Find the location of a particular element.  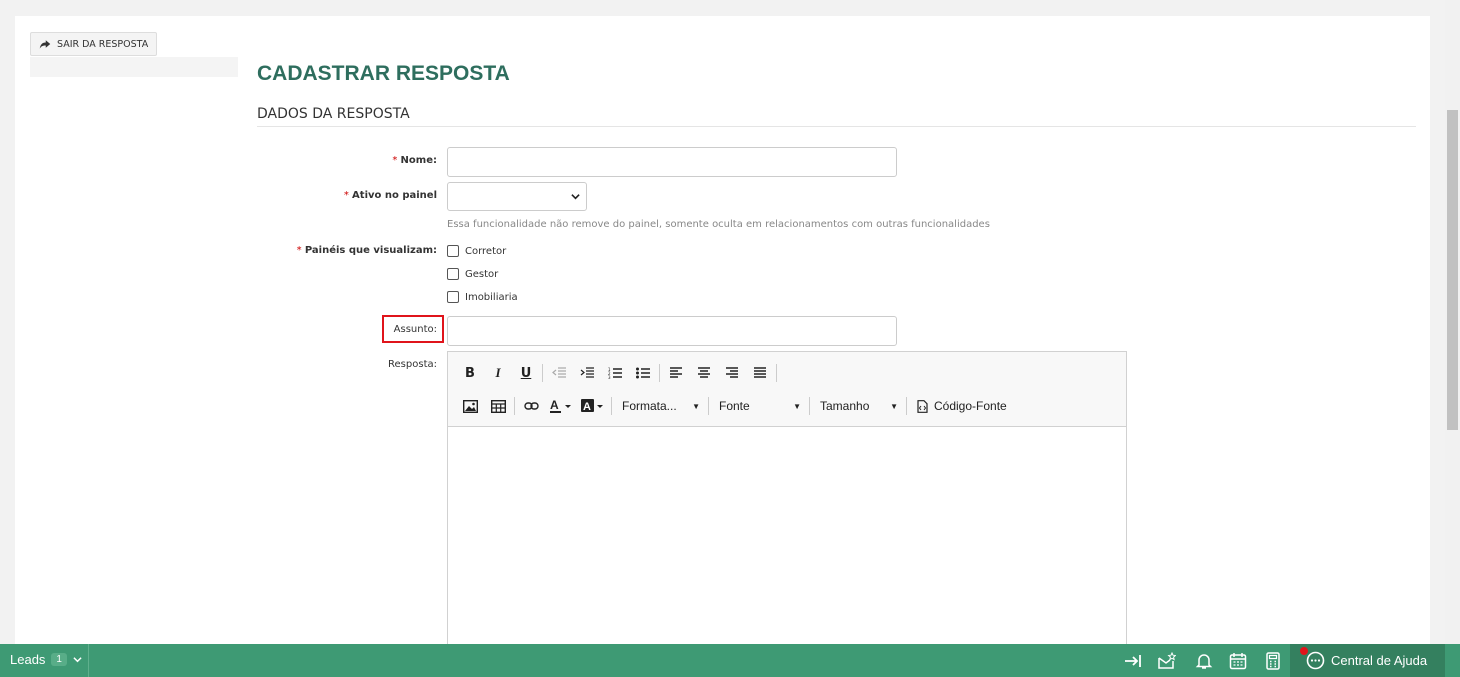

section-divider is located at coordinates (836, 126).